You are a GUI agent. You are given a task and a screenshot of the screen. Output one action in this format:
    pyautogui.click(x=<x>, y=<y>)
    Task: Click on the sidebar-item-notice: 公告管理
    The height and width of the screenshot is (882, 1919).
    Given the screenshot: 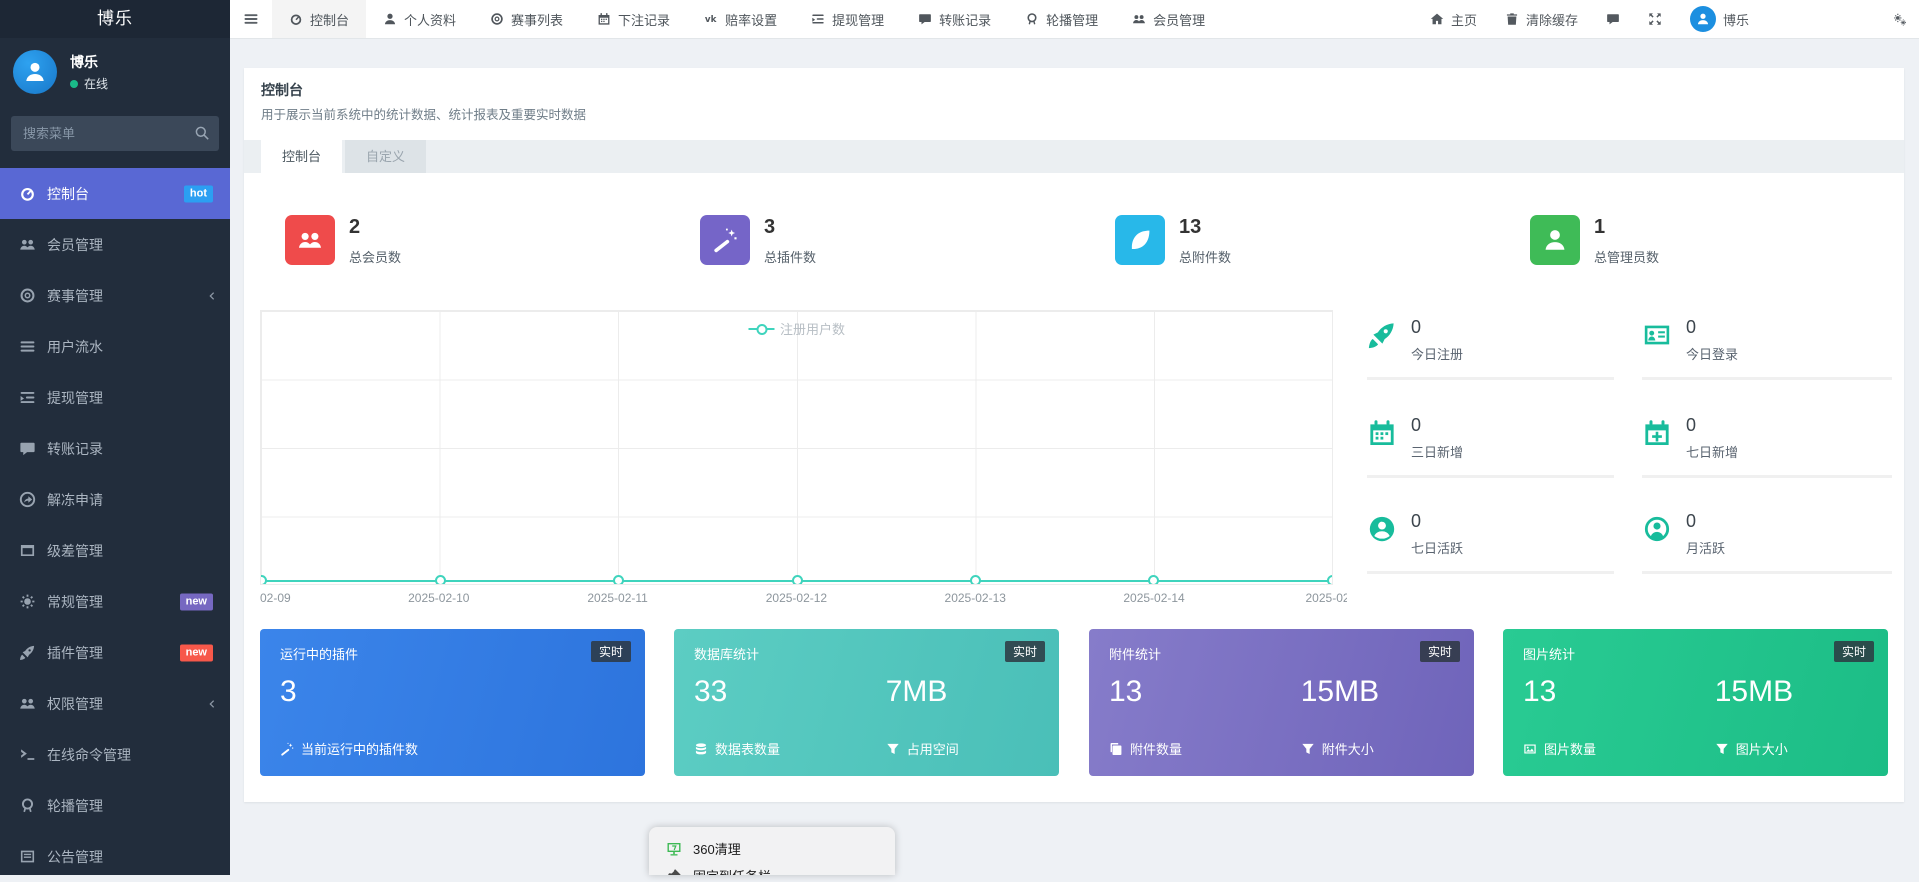 What is the action you would take?
    pyautogui.click(x=115, y=856)
    